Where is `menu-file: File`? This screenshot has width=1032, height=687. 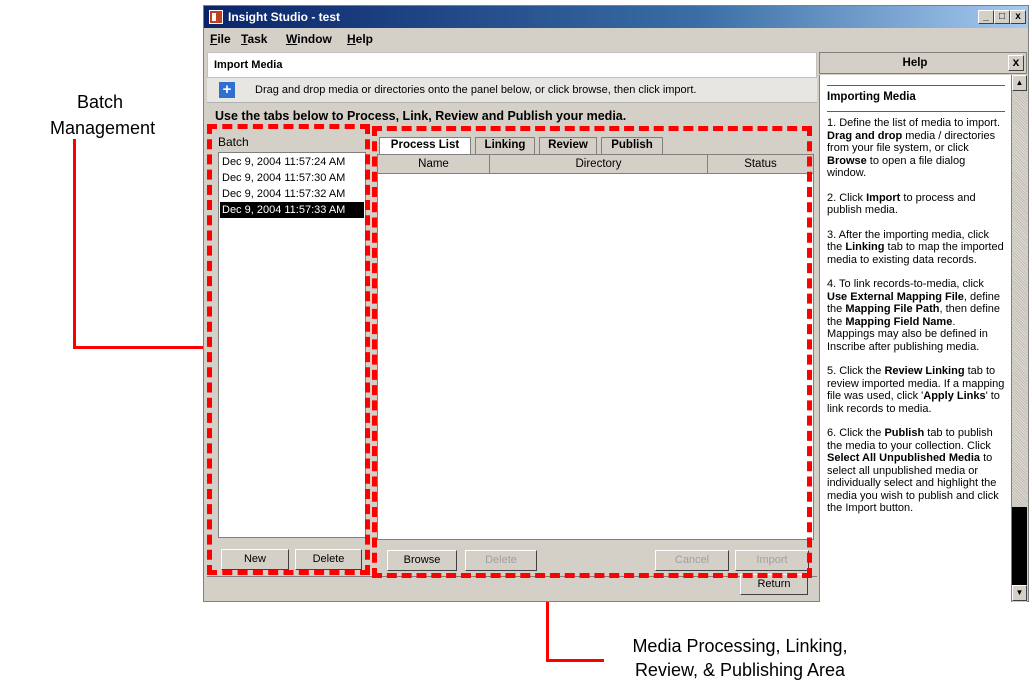
menu-file: File is located at coordinates (220, 39).